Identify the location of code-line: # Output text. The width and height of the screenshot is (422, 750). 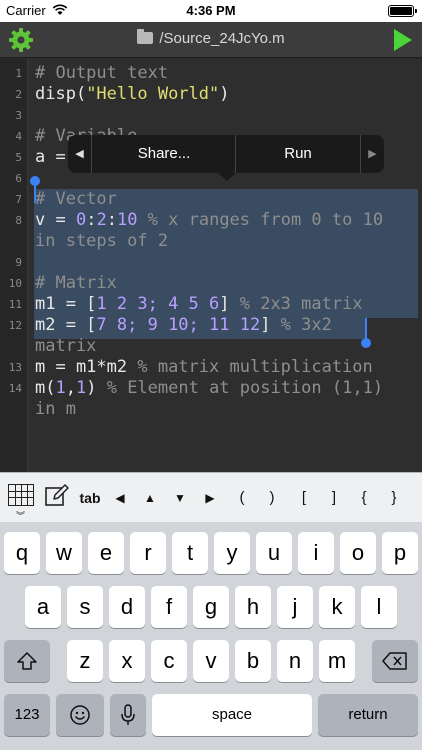
(102, 73).